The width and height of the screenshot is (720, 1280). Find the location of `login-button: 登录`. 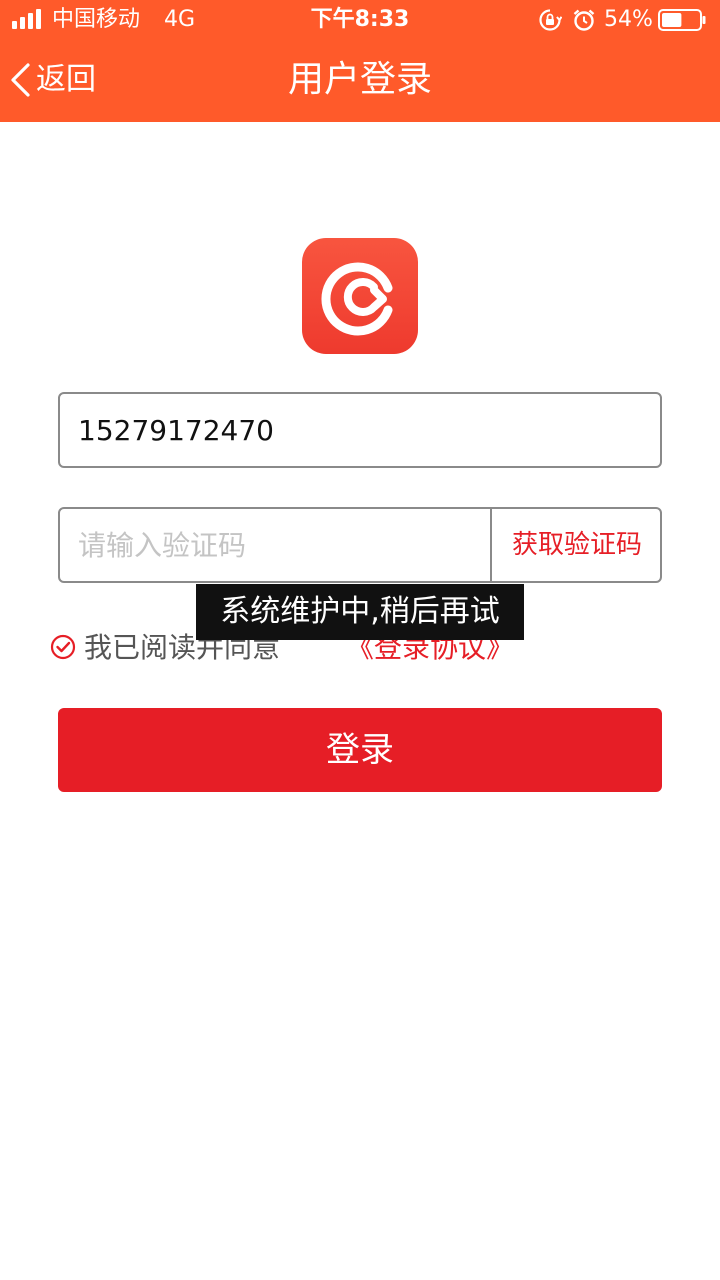

login-button: 登录 is located at coordinates (360, 750).